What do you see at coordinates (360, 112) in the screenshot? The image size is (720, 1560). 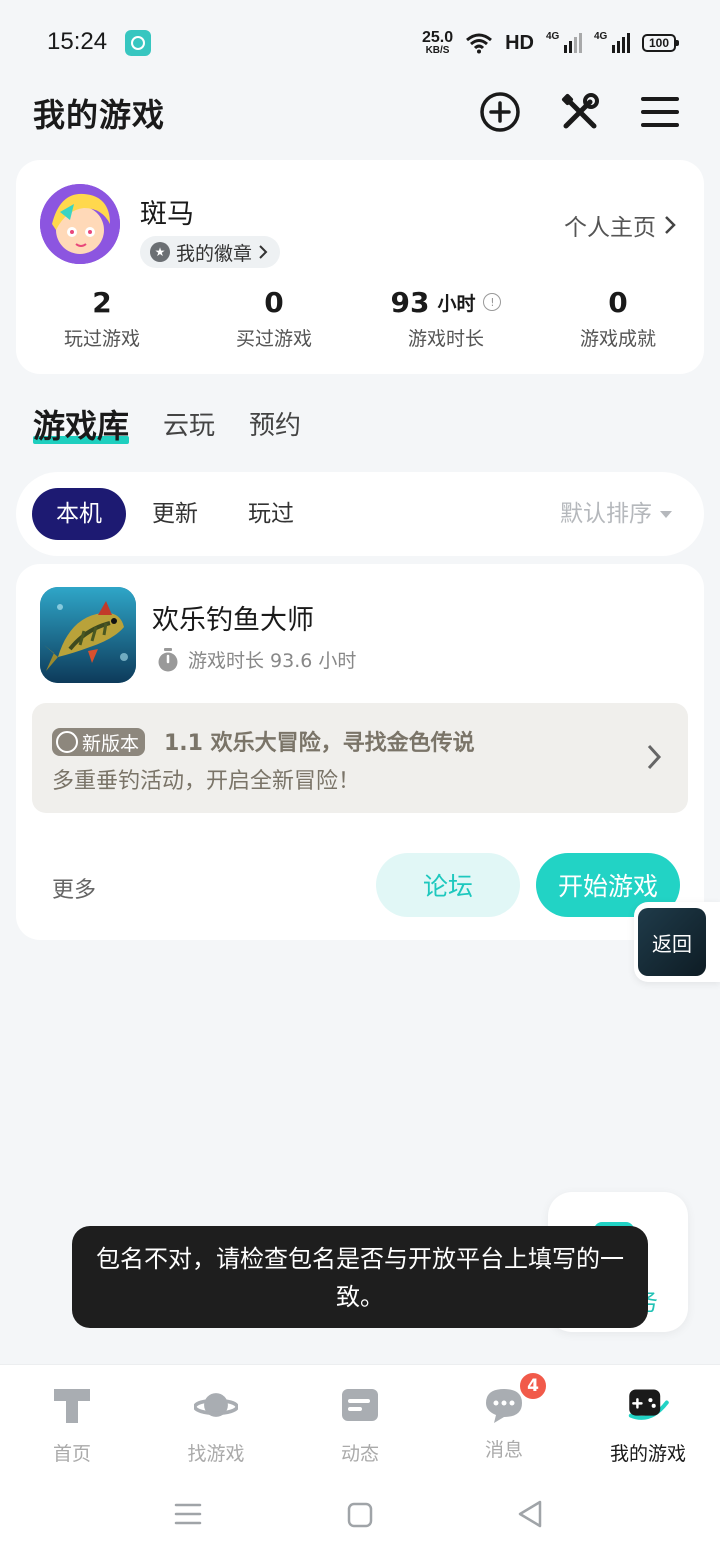 I see `app-header: 我的游戏` at bounding box center [360, 112].